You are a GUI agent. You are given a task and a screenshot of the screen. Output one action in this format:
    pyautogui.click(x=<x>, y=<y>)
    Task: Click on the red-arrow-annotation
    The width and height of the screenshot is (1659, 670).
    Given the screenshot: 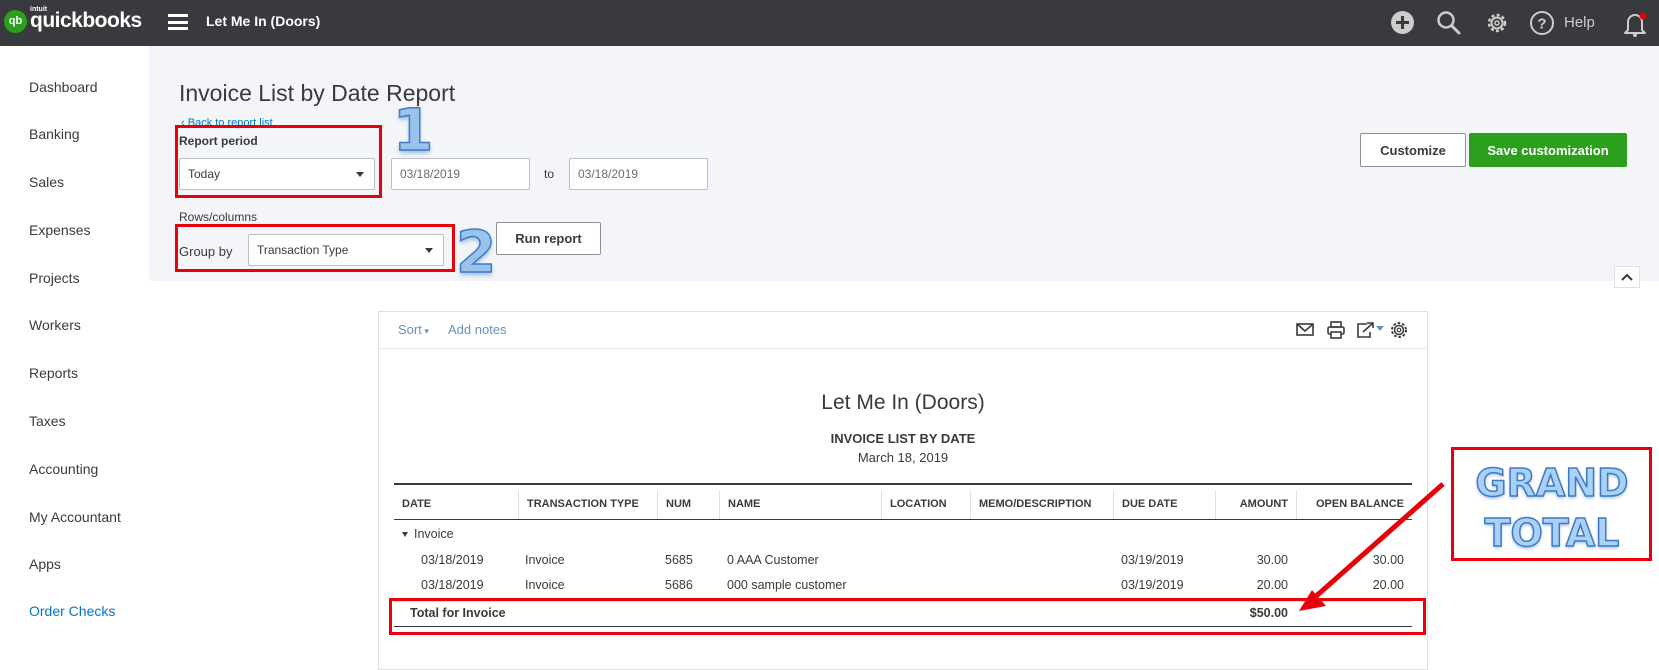 What is the action you would take?
    pyautogui.click(x=1372, y=546)
    